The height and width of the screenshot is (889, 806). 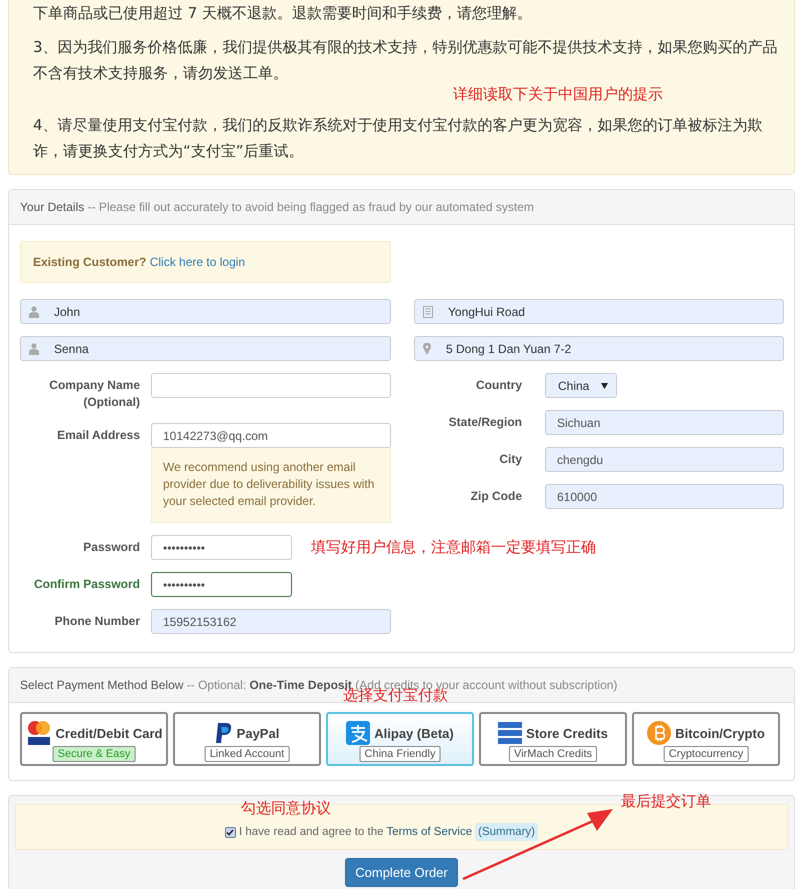 What do you see at coordinates (400, 739) in the screenshot?
I see `payment-method-button: Alipay (Beta) China Friendly` at bounding box center [400, 739].